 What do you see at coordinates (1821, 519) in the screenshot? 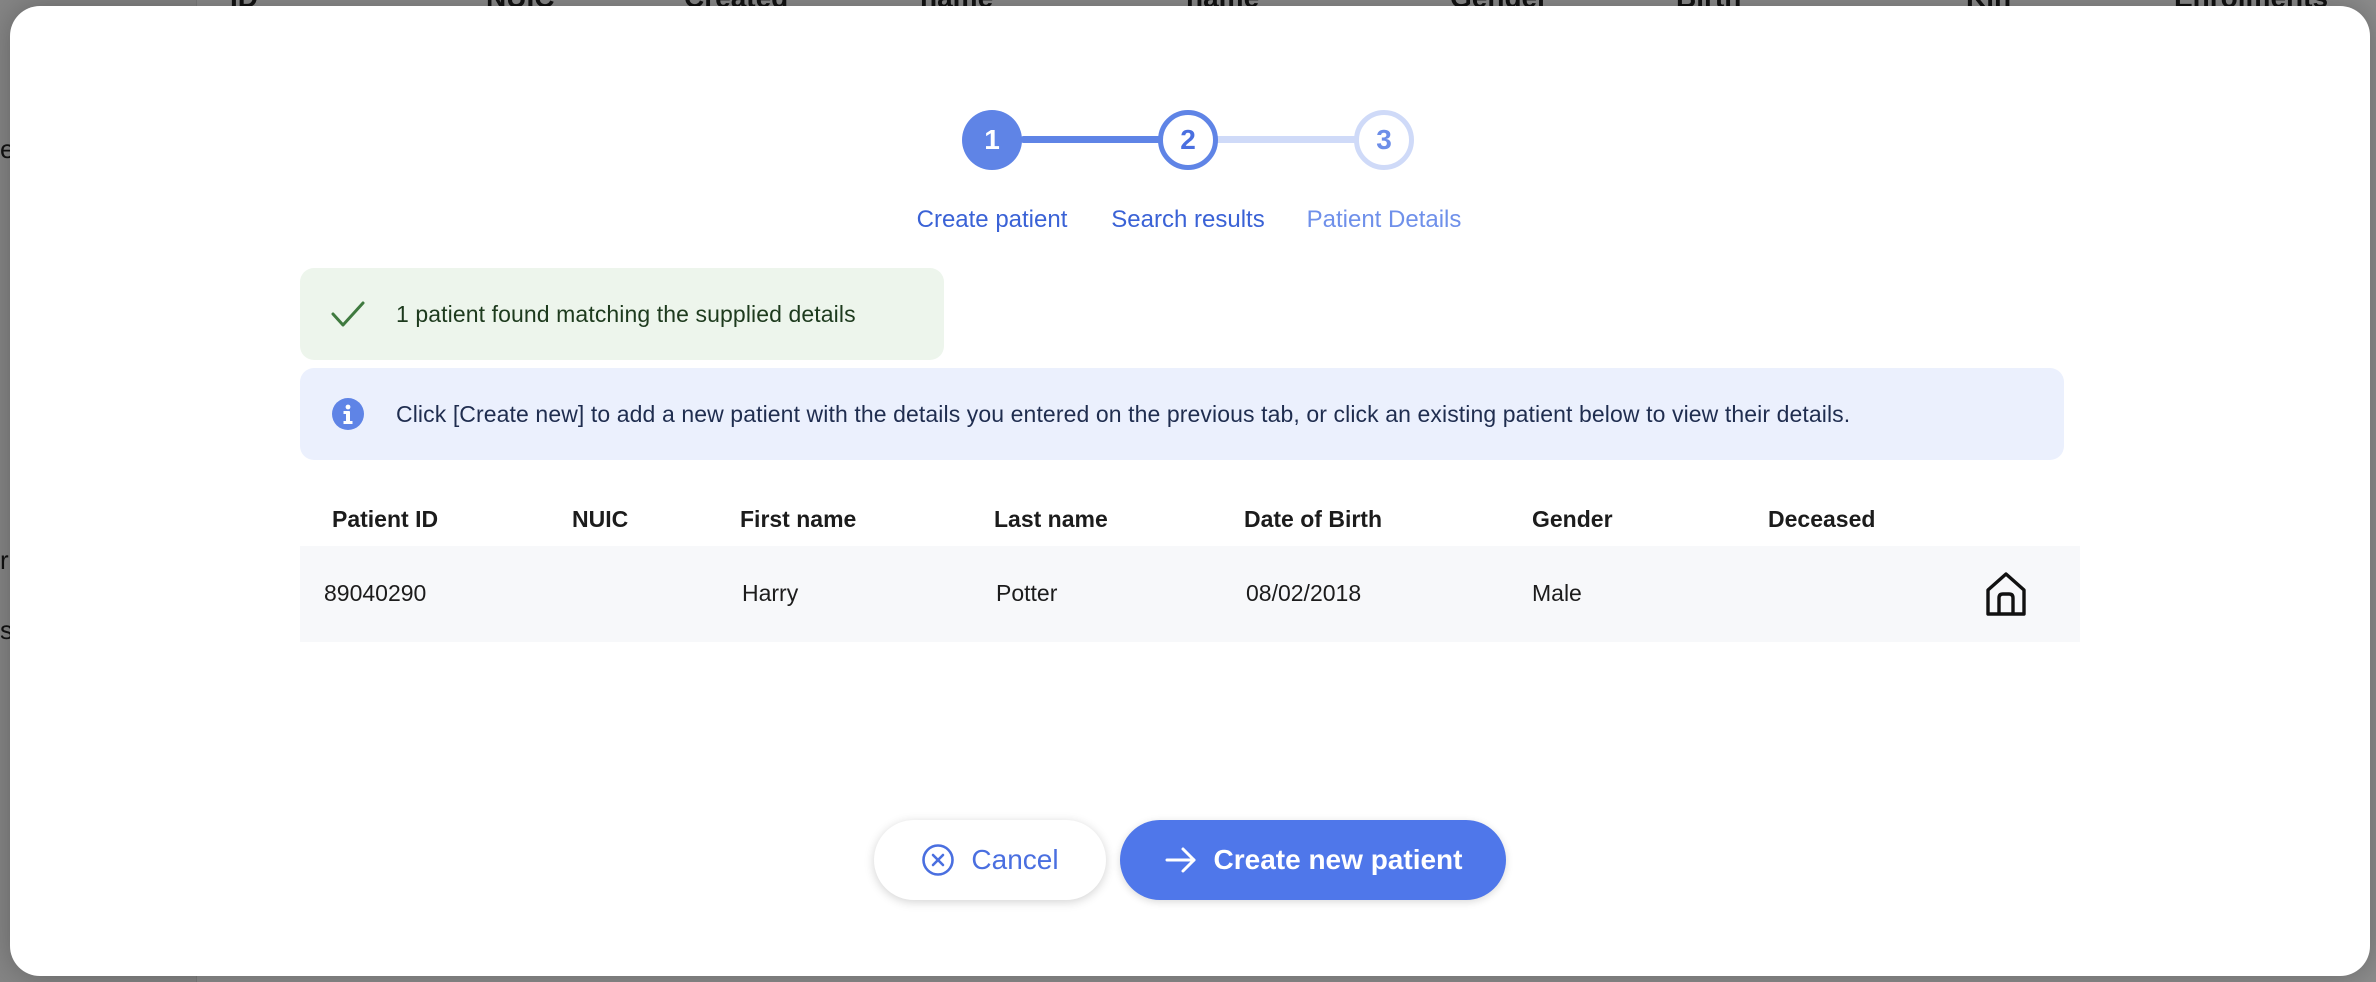
I see `column-header-deceased: Deceased` at bounding box center [1821, 519].